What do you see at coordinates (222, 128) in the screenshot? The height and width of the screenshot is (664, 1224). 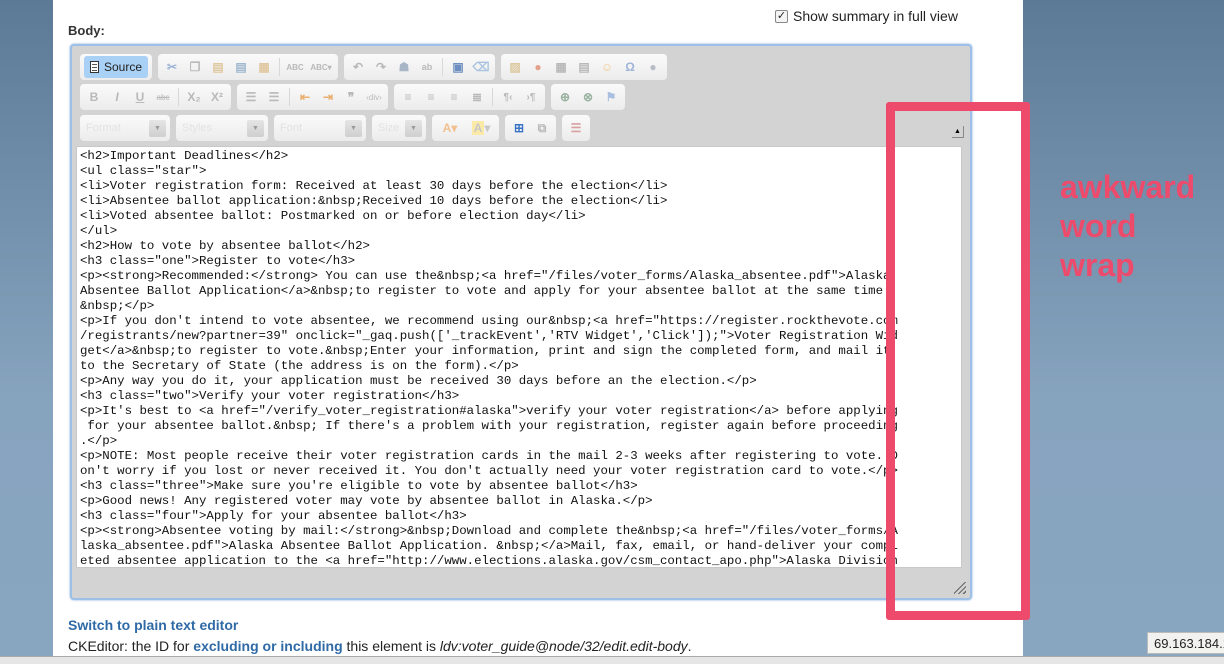 I see `styles-combo: Styles ▼` at bounding box center [222, 128].